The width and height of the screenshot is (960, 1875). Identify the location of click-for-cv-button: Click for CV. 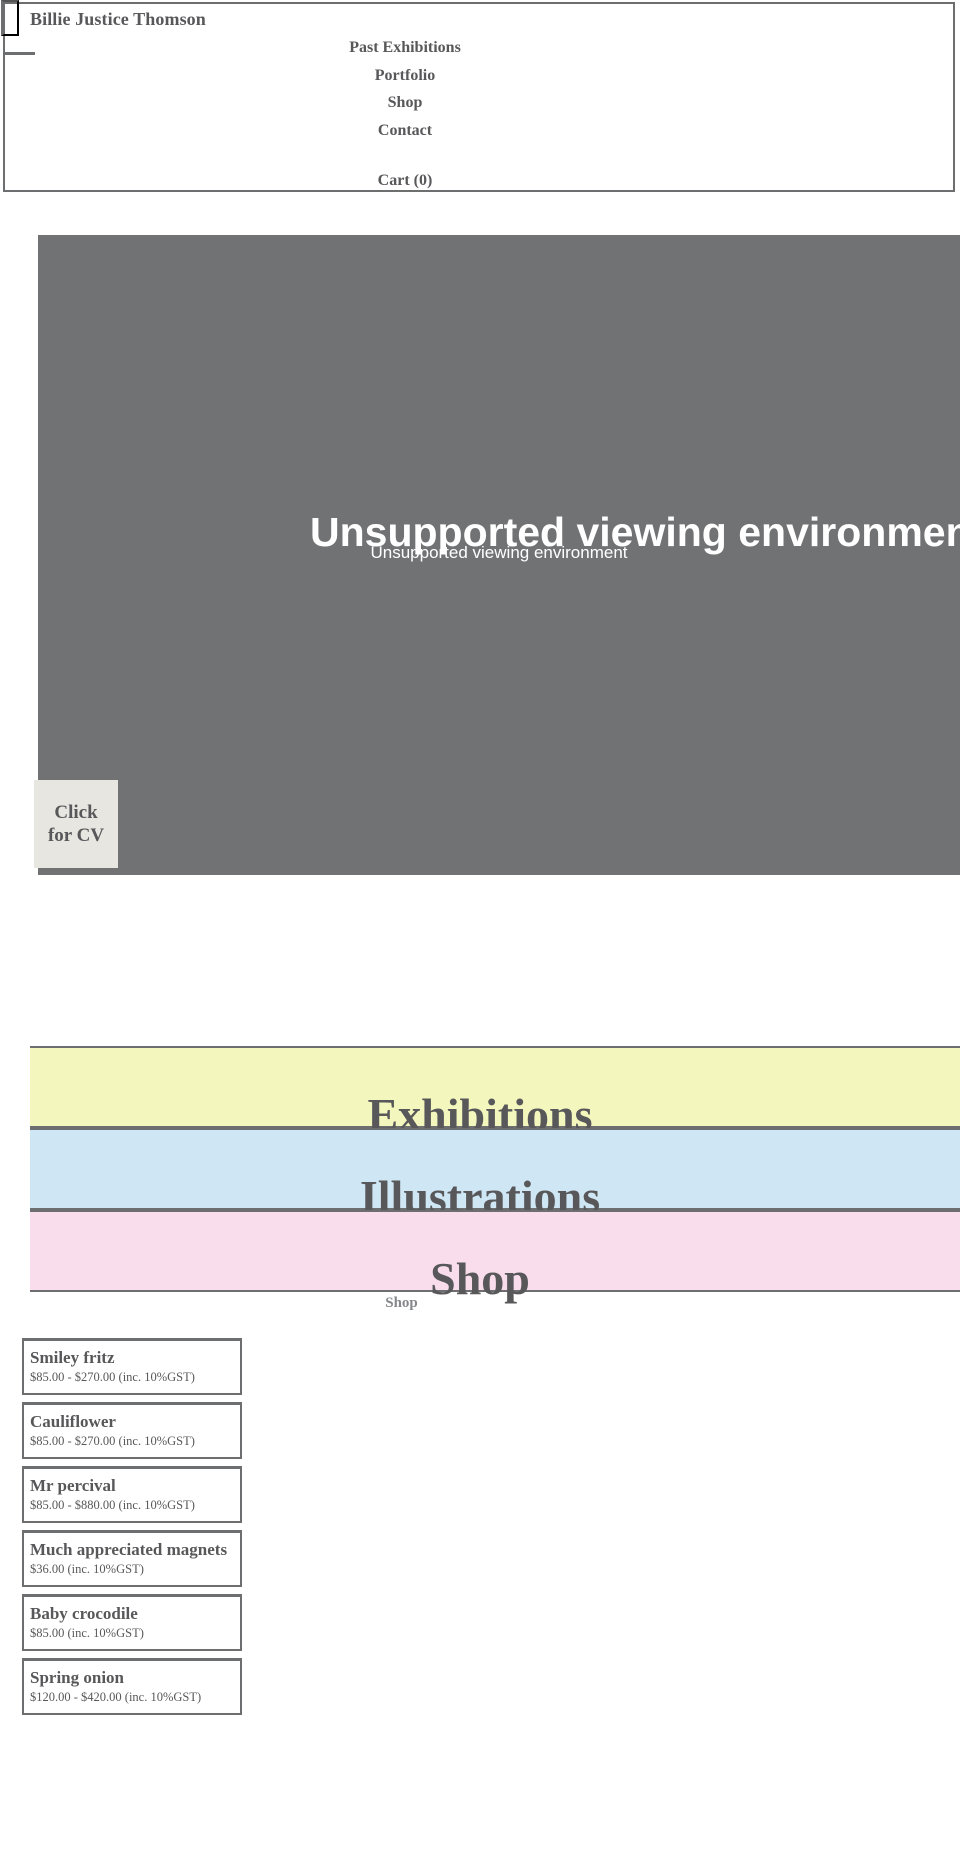
(76, 824).